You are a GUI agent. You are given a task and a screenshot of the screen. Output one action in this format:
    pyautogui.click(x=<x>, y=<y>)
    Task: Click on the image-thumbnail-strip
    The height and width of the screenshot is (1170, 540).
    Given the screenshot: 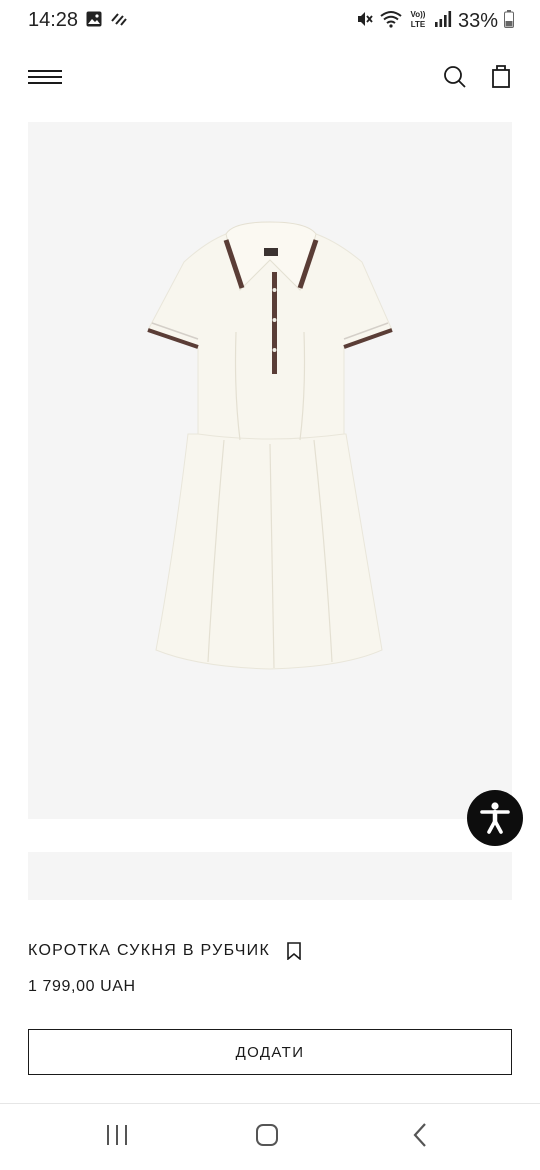 What is the action you would take?
    pyautogui.click(x=270, y=876)
    